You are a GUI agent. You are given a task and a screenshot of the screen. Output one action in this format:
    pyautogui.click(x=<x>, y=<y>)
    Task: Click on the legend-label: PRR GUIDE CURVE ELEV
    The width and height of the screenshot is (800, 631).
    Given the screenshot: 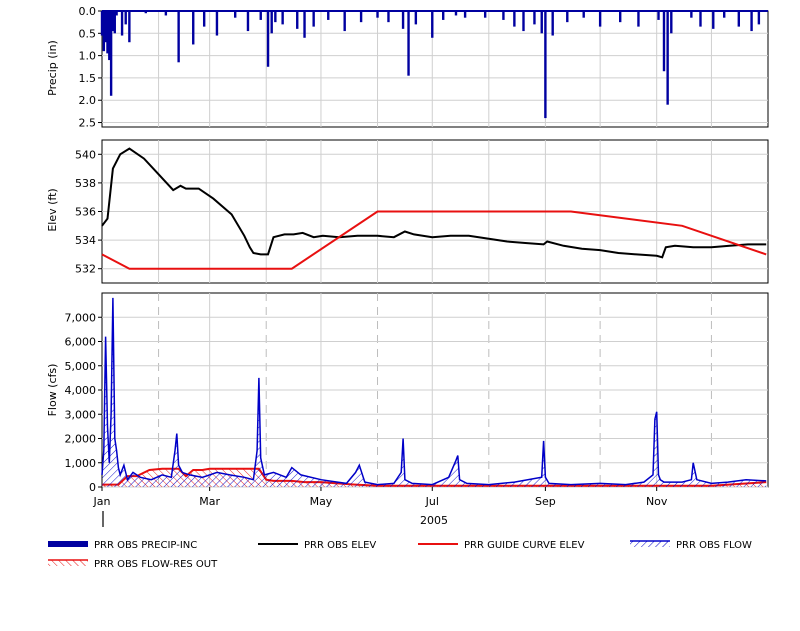 What is the action you would take?
    pyautogui.click(x=524, y=545)
    